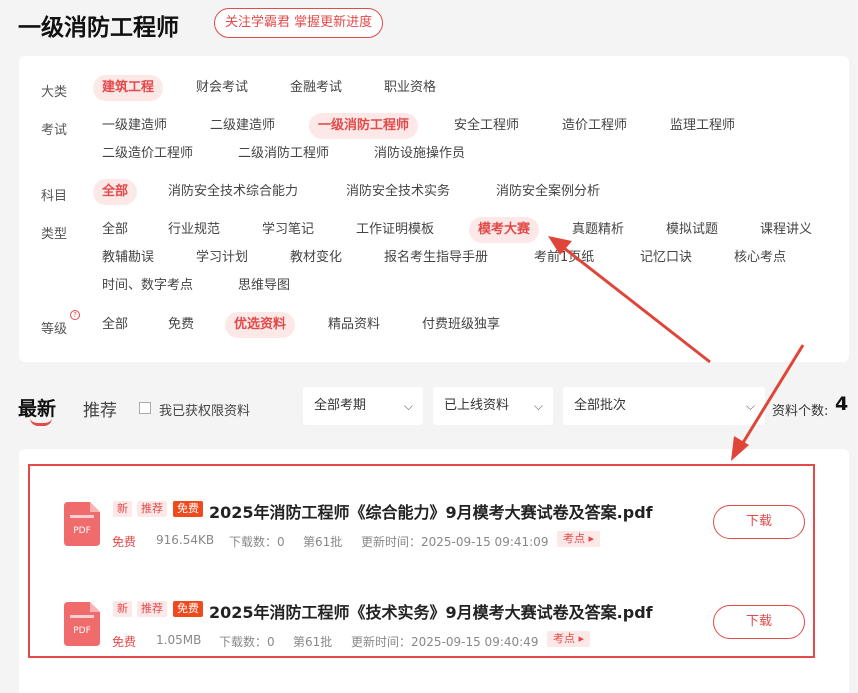  Describe the element at coordinates (564, 258) in the screenshot. I see `filter-type-item: 考前1页纸` at that location.